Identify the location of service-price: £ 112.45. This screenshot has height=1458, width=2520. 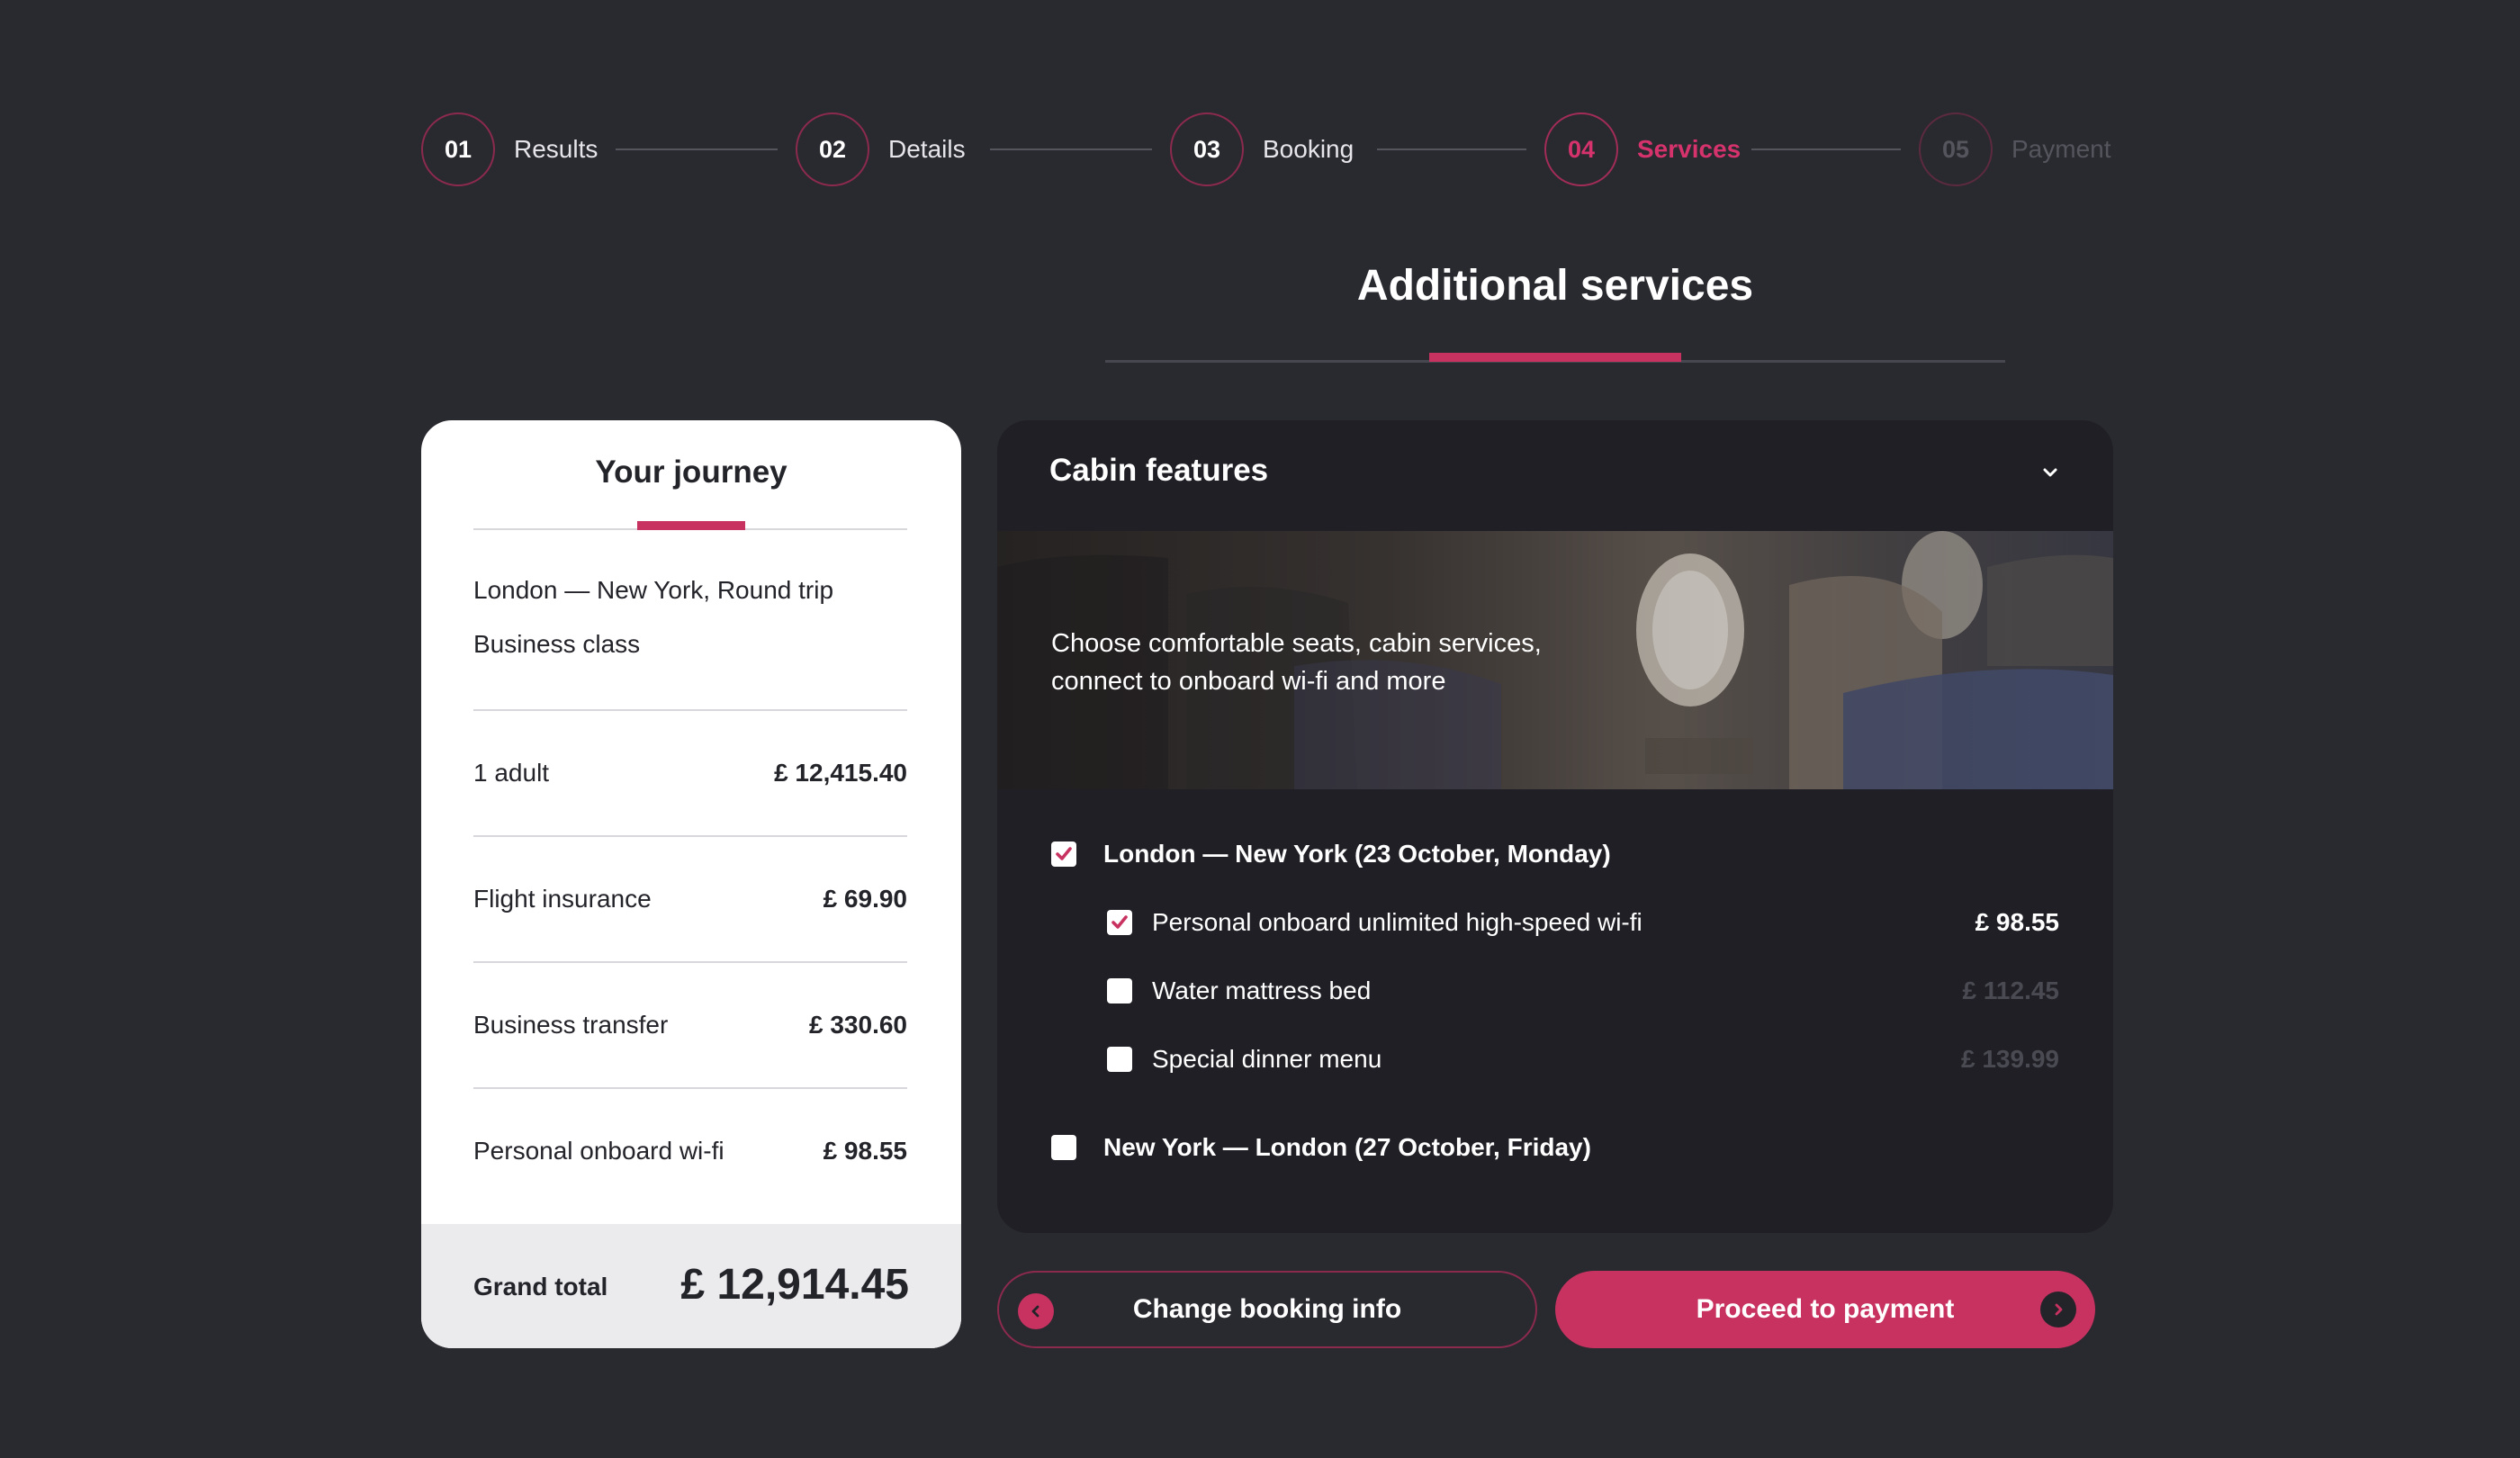
(2011, 990).